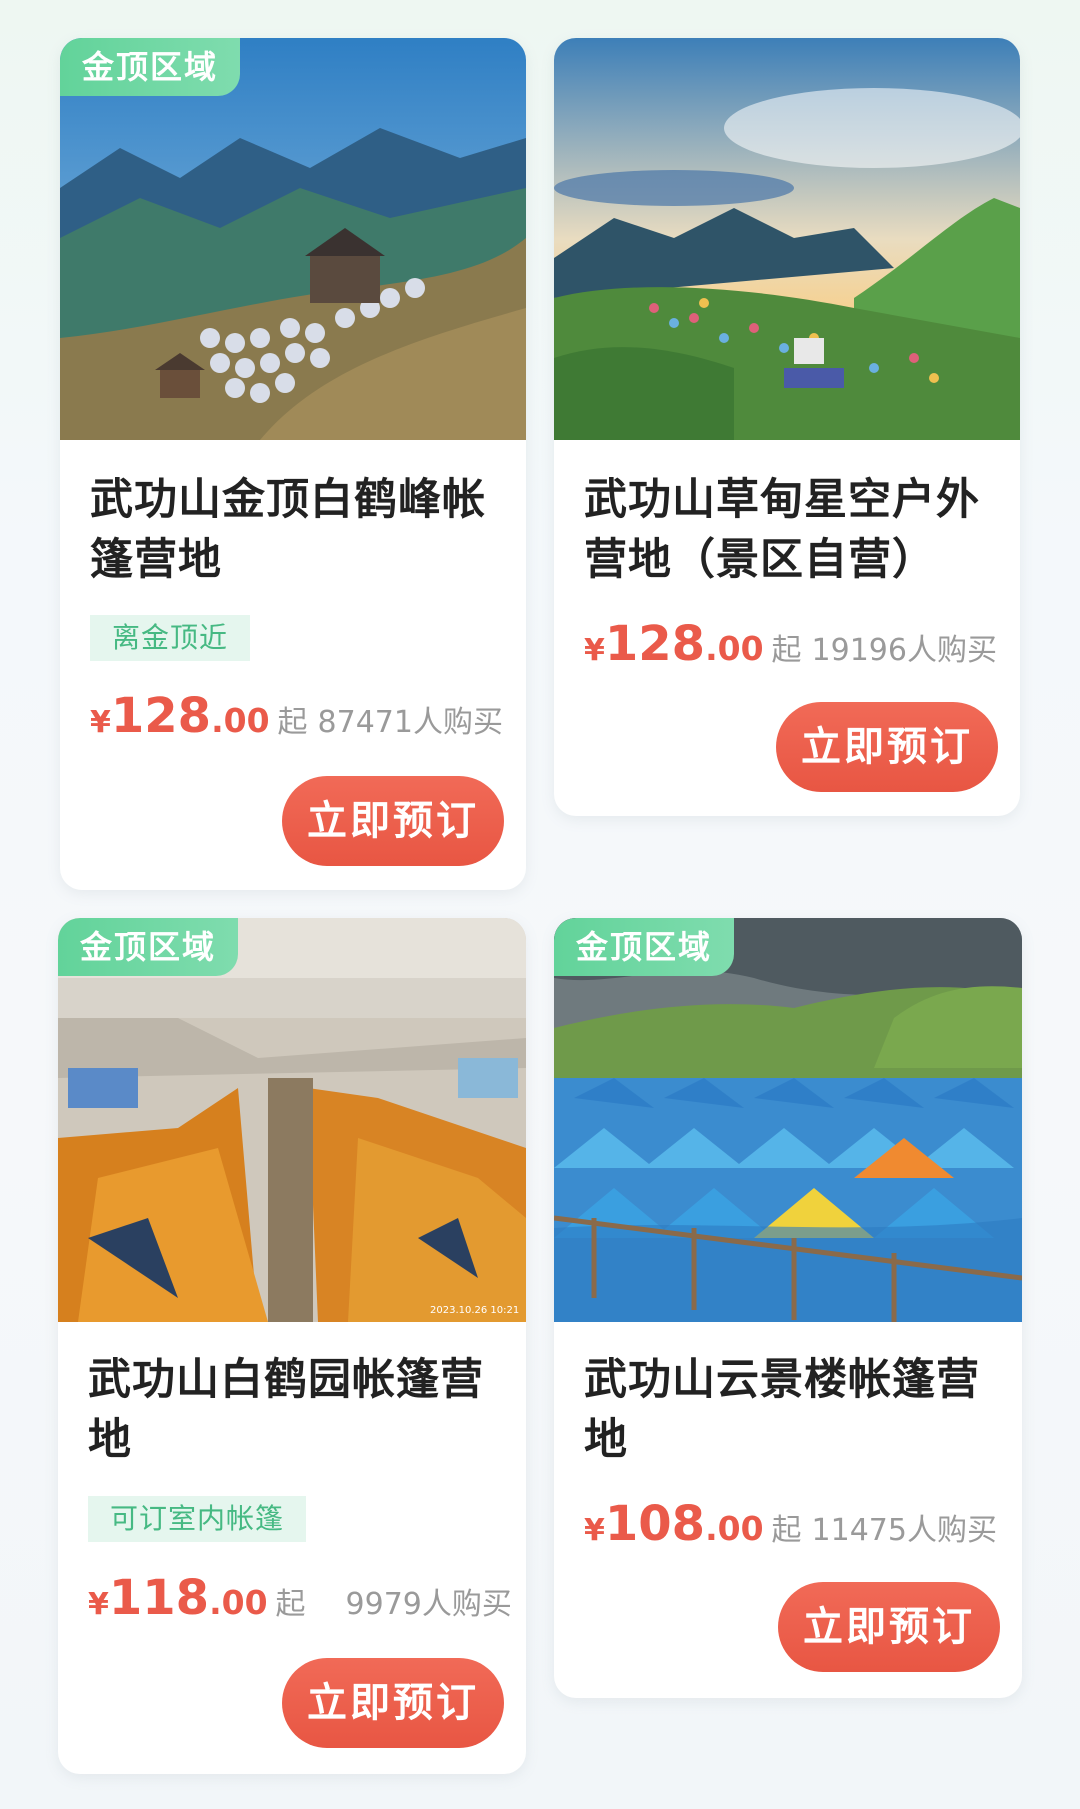 Image resolution: width=1080 pixels, height=1809 pixels. I want to click on camp-title: 武功山白鹤园帐篷营地, so click(286, 1410).